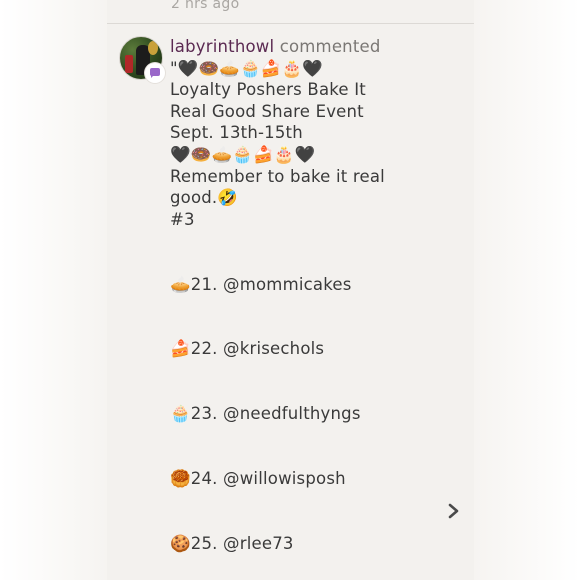 Image resolution: width=580 pixels, height=580 pixels. I want to click on previous-comment-timestamp: 2 hrs ago, so click(205, 6).